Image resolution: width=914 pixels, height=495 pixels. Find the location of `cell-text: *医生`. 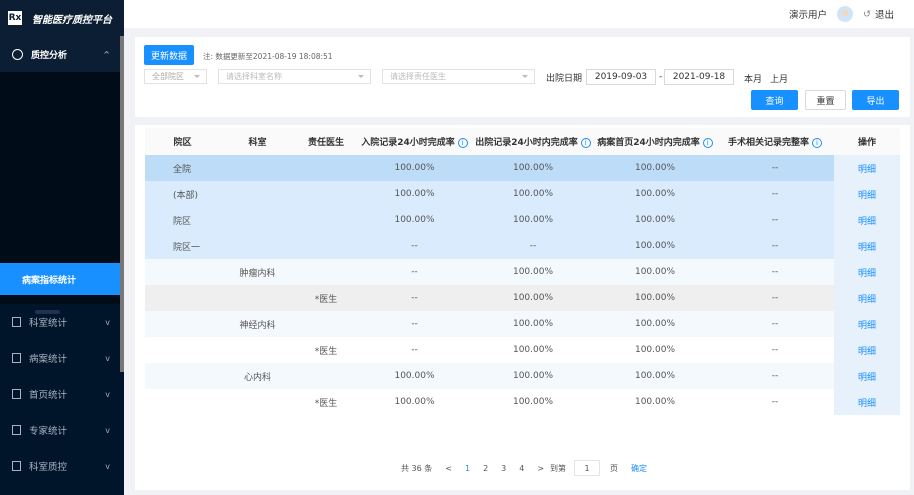

cell-text: *医生 is located at coordinates (326, 299).